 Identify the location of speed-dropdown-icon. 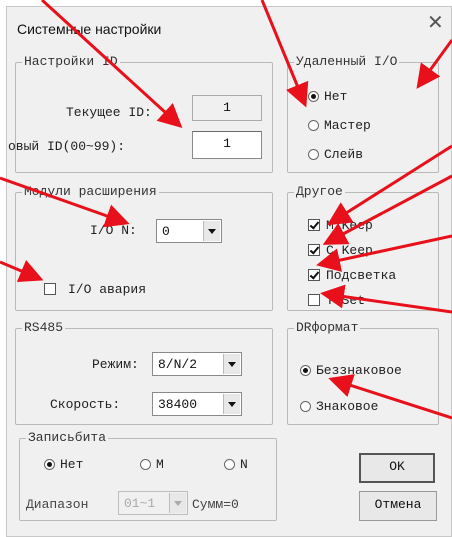
(231, 404).